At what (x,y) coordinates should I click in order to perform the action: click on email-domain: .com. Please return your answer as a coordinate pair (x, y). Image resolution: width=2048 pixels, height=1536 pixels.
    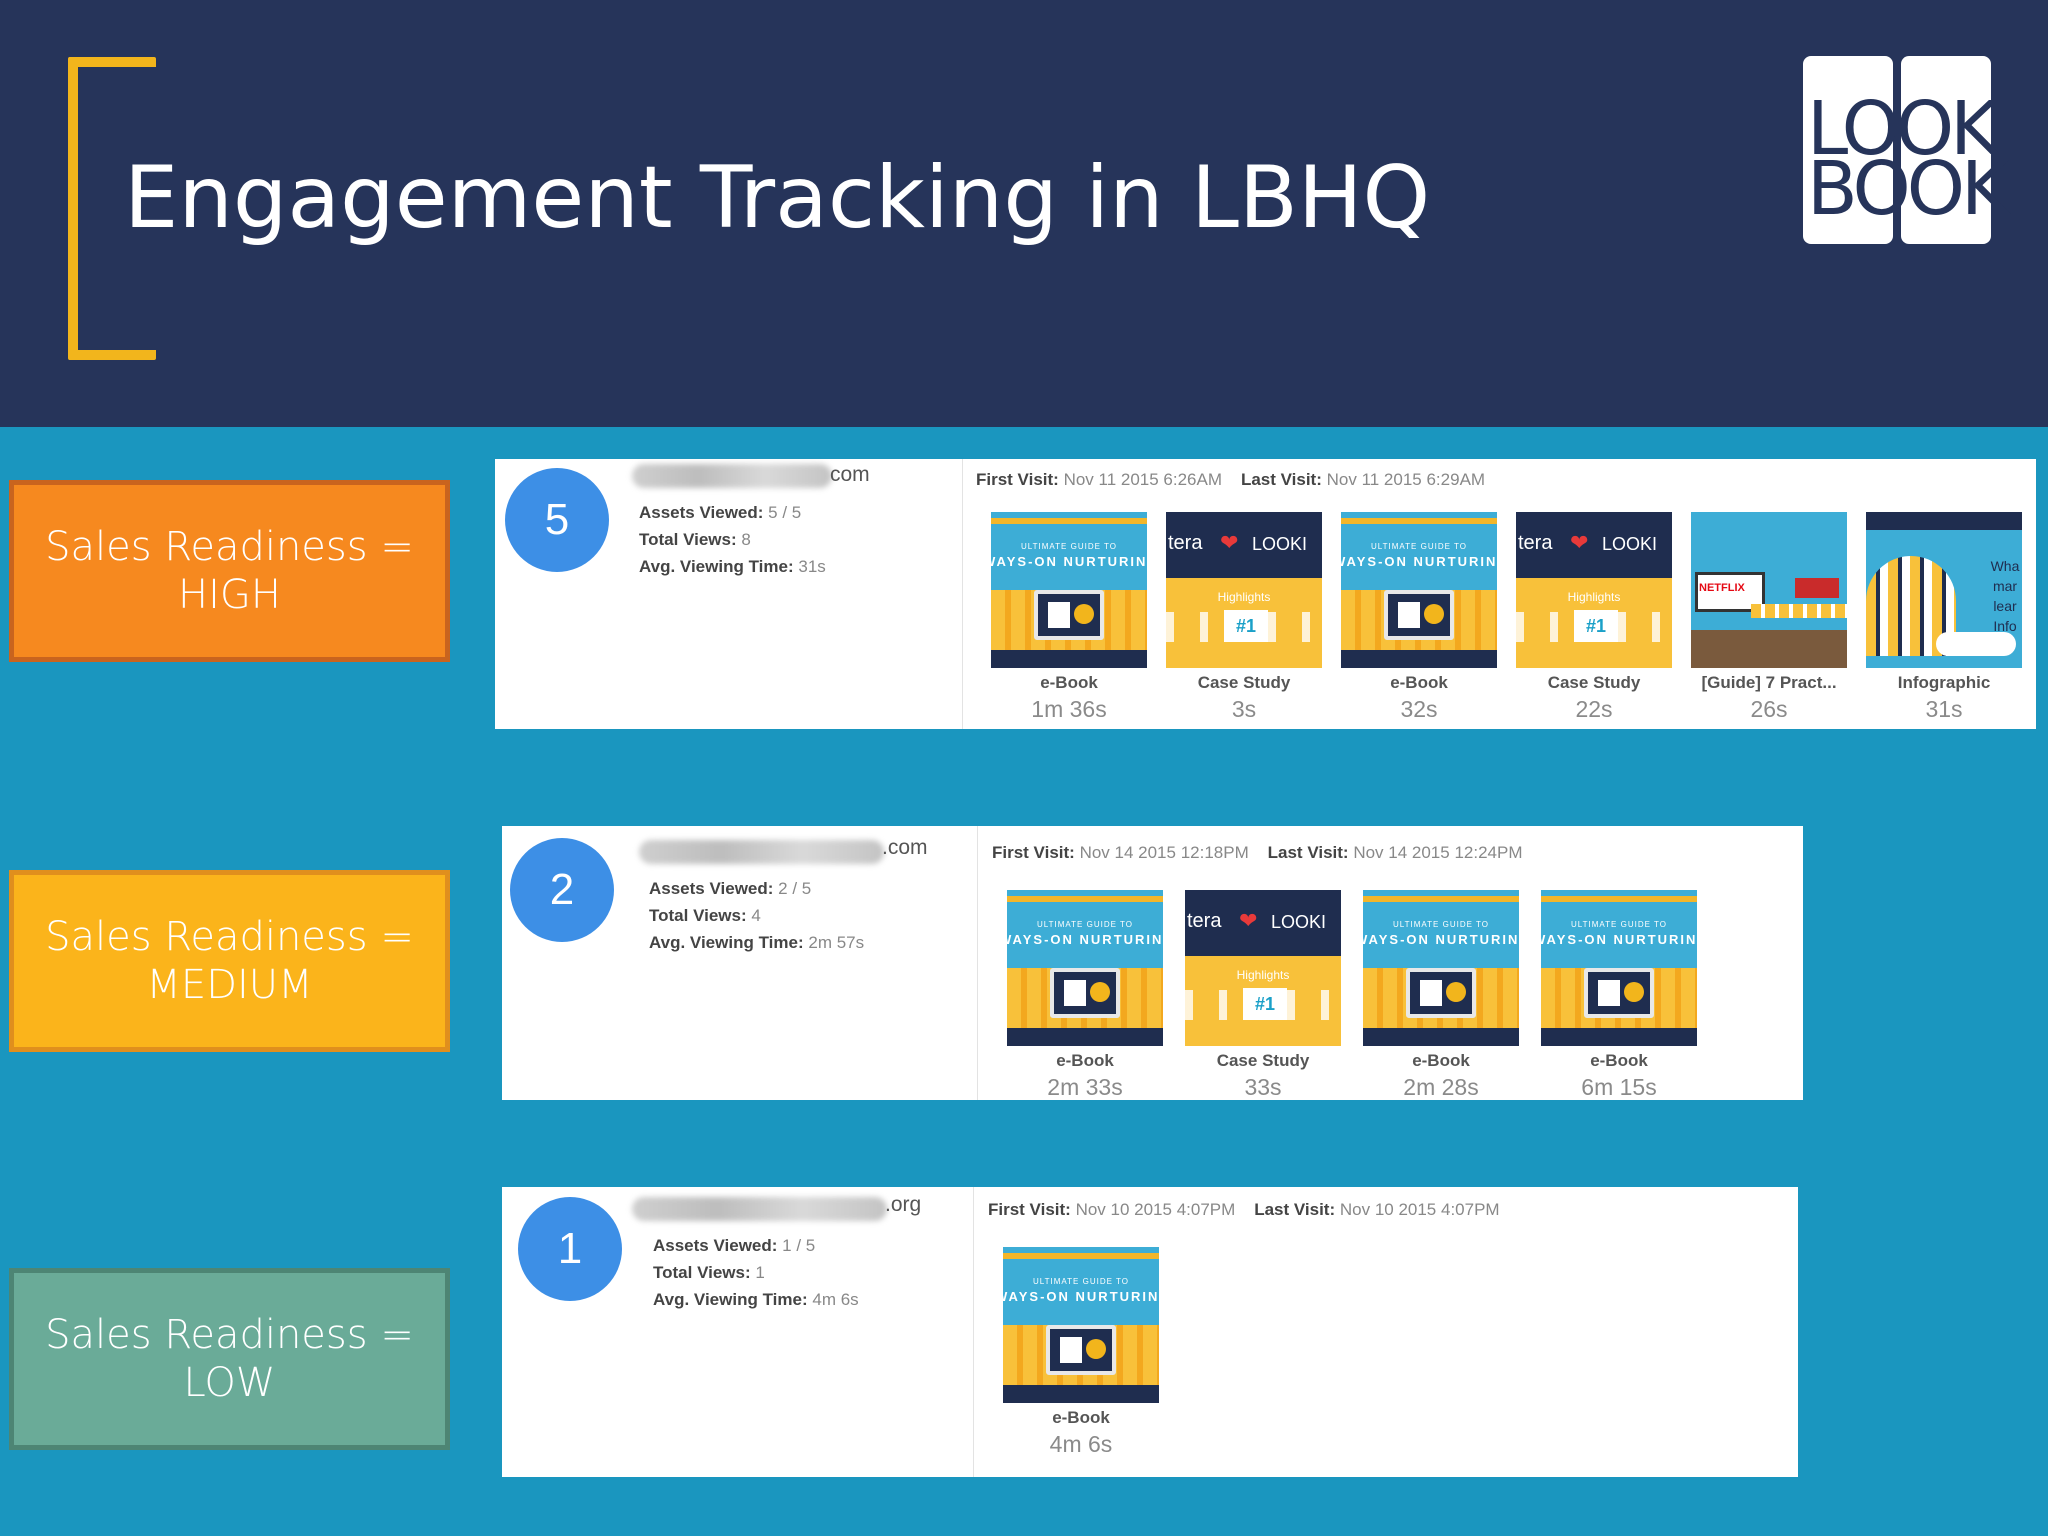
    Looking at the image, I should click on (905, 847).